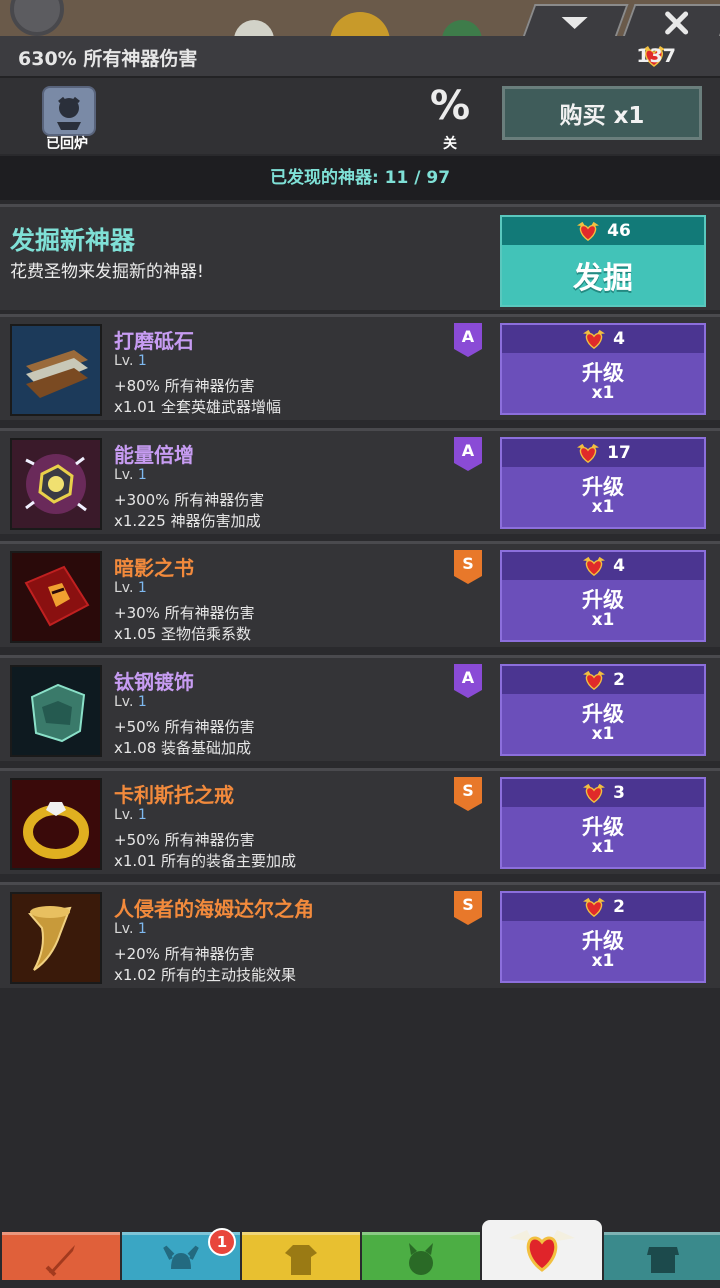 The height and width of the screenshot is (1288, 720). What do you see at coordinates (603, 231) in the screenshot?
I see `discover-cost: 46` at bounding box center [603, 231].